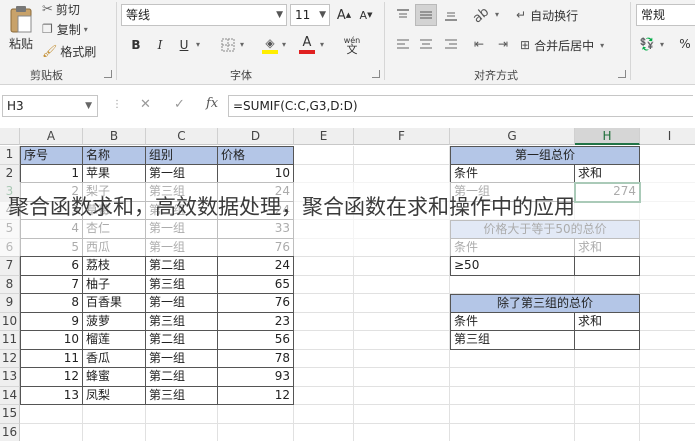  What do you see at coordinates (182, 303) in the screenshot?
I see `table-cell: 第一组` at bounding box center [182, 303].